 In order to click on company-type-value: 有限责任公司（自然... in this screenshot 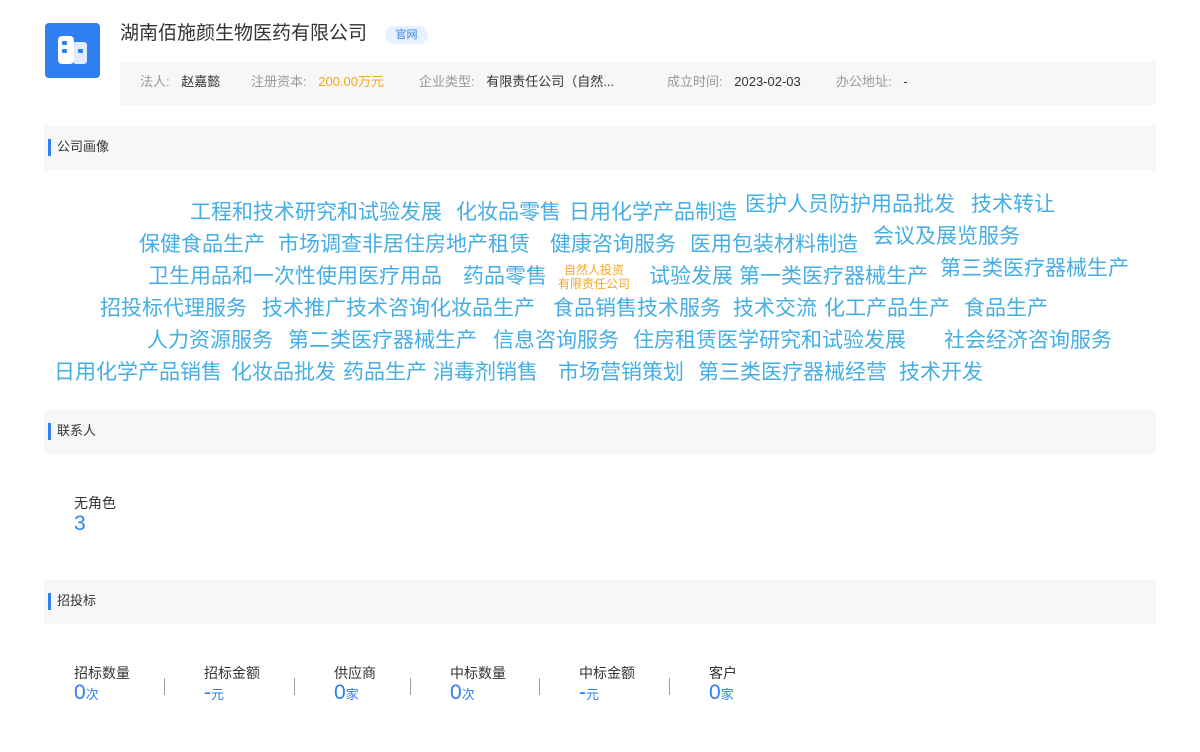, I will do `click(550, 81)`.